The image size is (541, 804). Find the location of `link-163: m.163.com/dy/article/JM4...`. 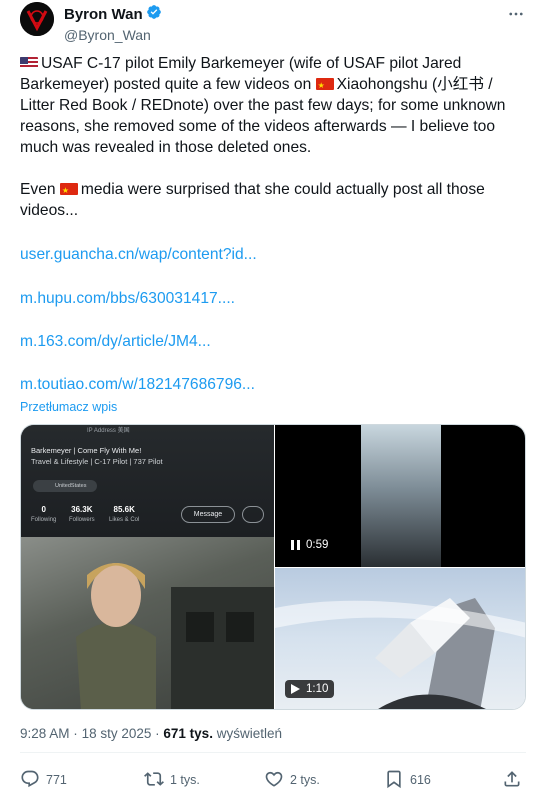

link-163: m.163.com/dy/article/JM4... is located at coordinates (115, 342).